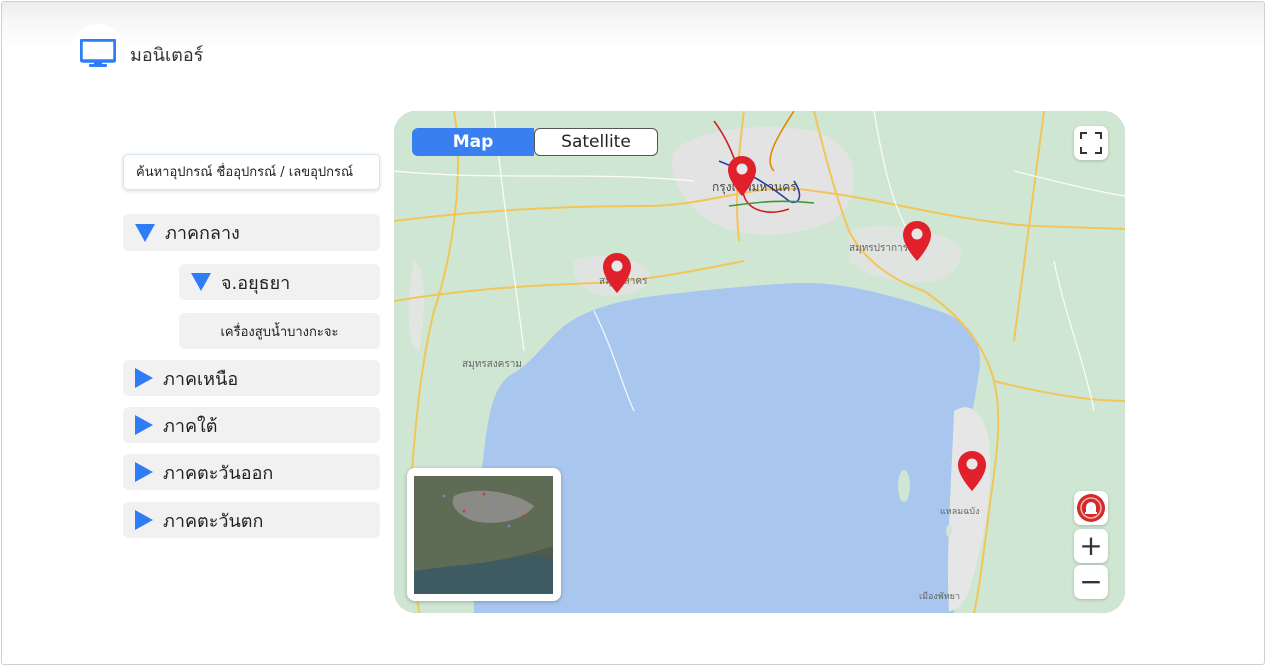  I want to click on alarm-button, so click(1091, 508).